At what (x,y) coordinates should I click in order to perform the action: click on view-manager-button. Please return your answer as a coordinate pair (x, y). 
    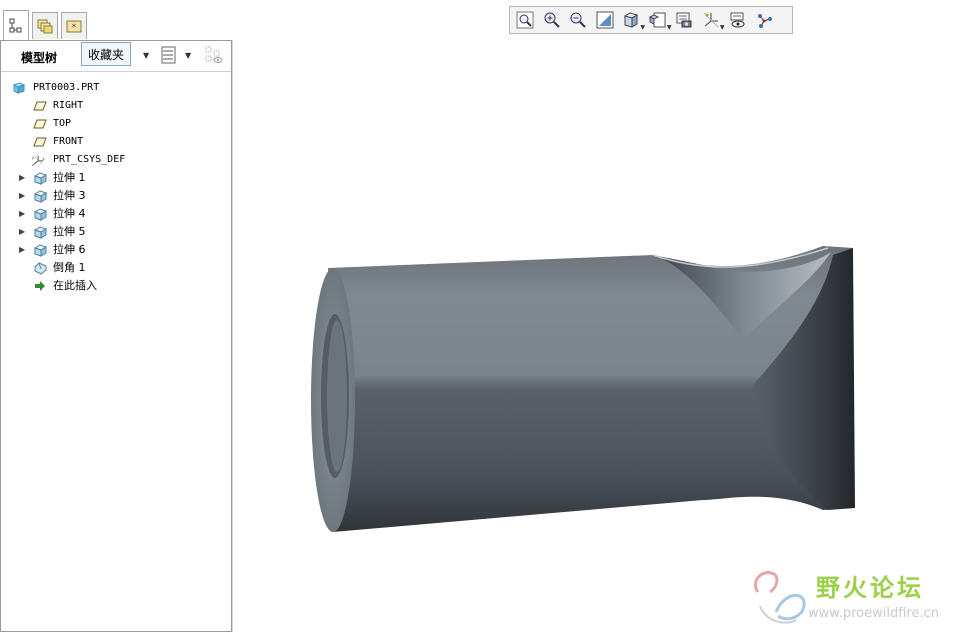
    Looking at the image, I should click on (684, 20).